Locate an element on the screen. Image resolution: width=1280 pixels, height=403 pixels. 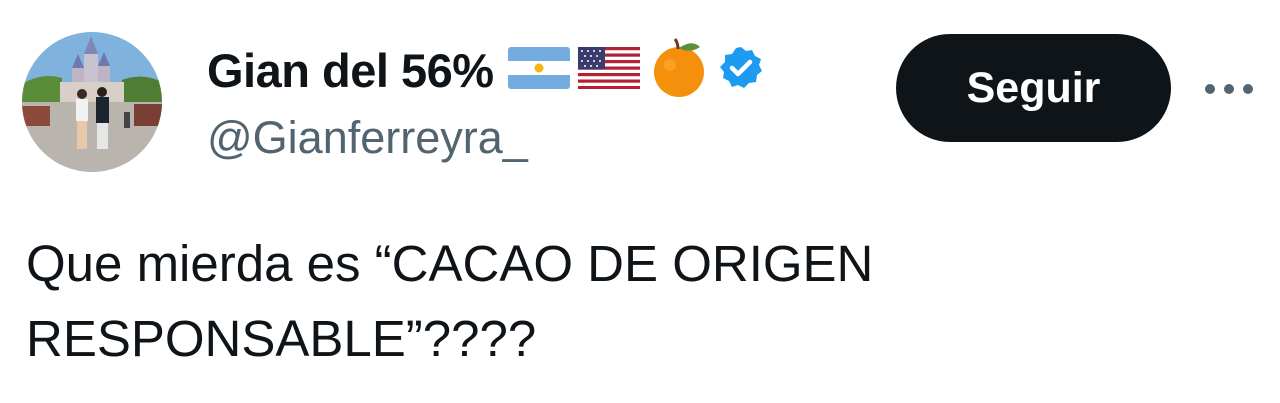
avatar is located at coordinates (92, 102).